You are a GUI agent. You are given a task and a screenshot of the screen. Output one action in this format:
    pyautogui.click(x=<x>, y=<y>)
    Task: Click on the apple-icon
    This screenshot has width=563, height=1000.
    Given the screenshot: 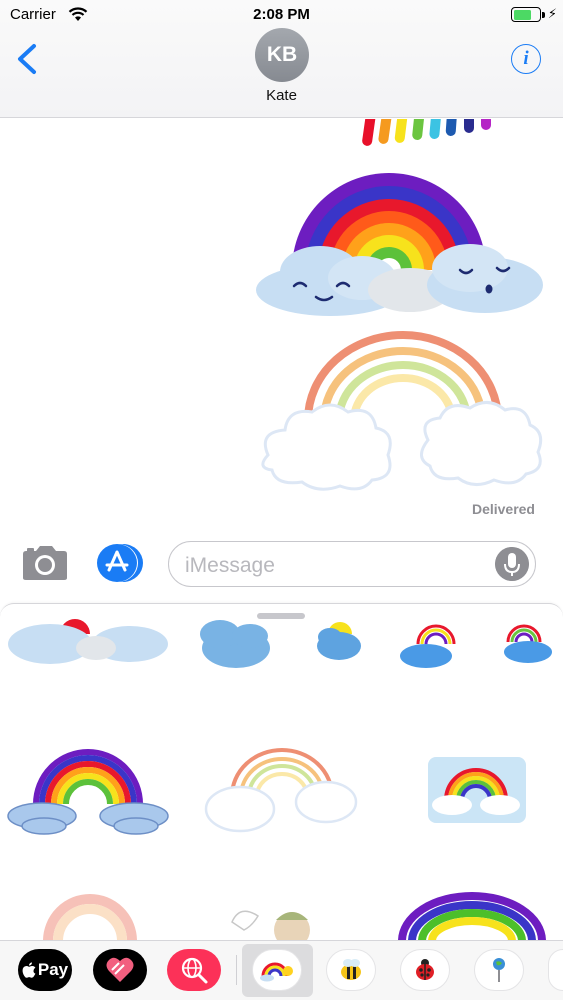 What is the action you would take?
    pyautogui.click(x=29, y=969)
    